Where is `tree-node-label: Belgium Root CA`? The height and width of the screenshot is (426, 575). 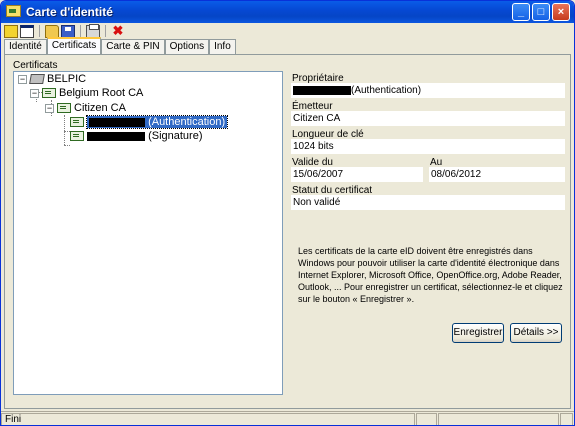
tree-node-label: Belgium Root CA is located at coordinates (101, 93).